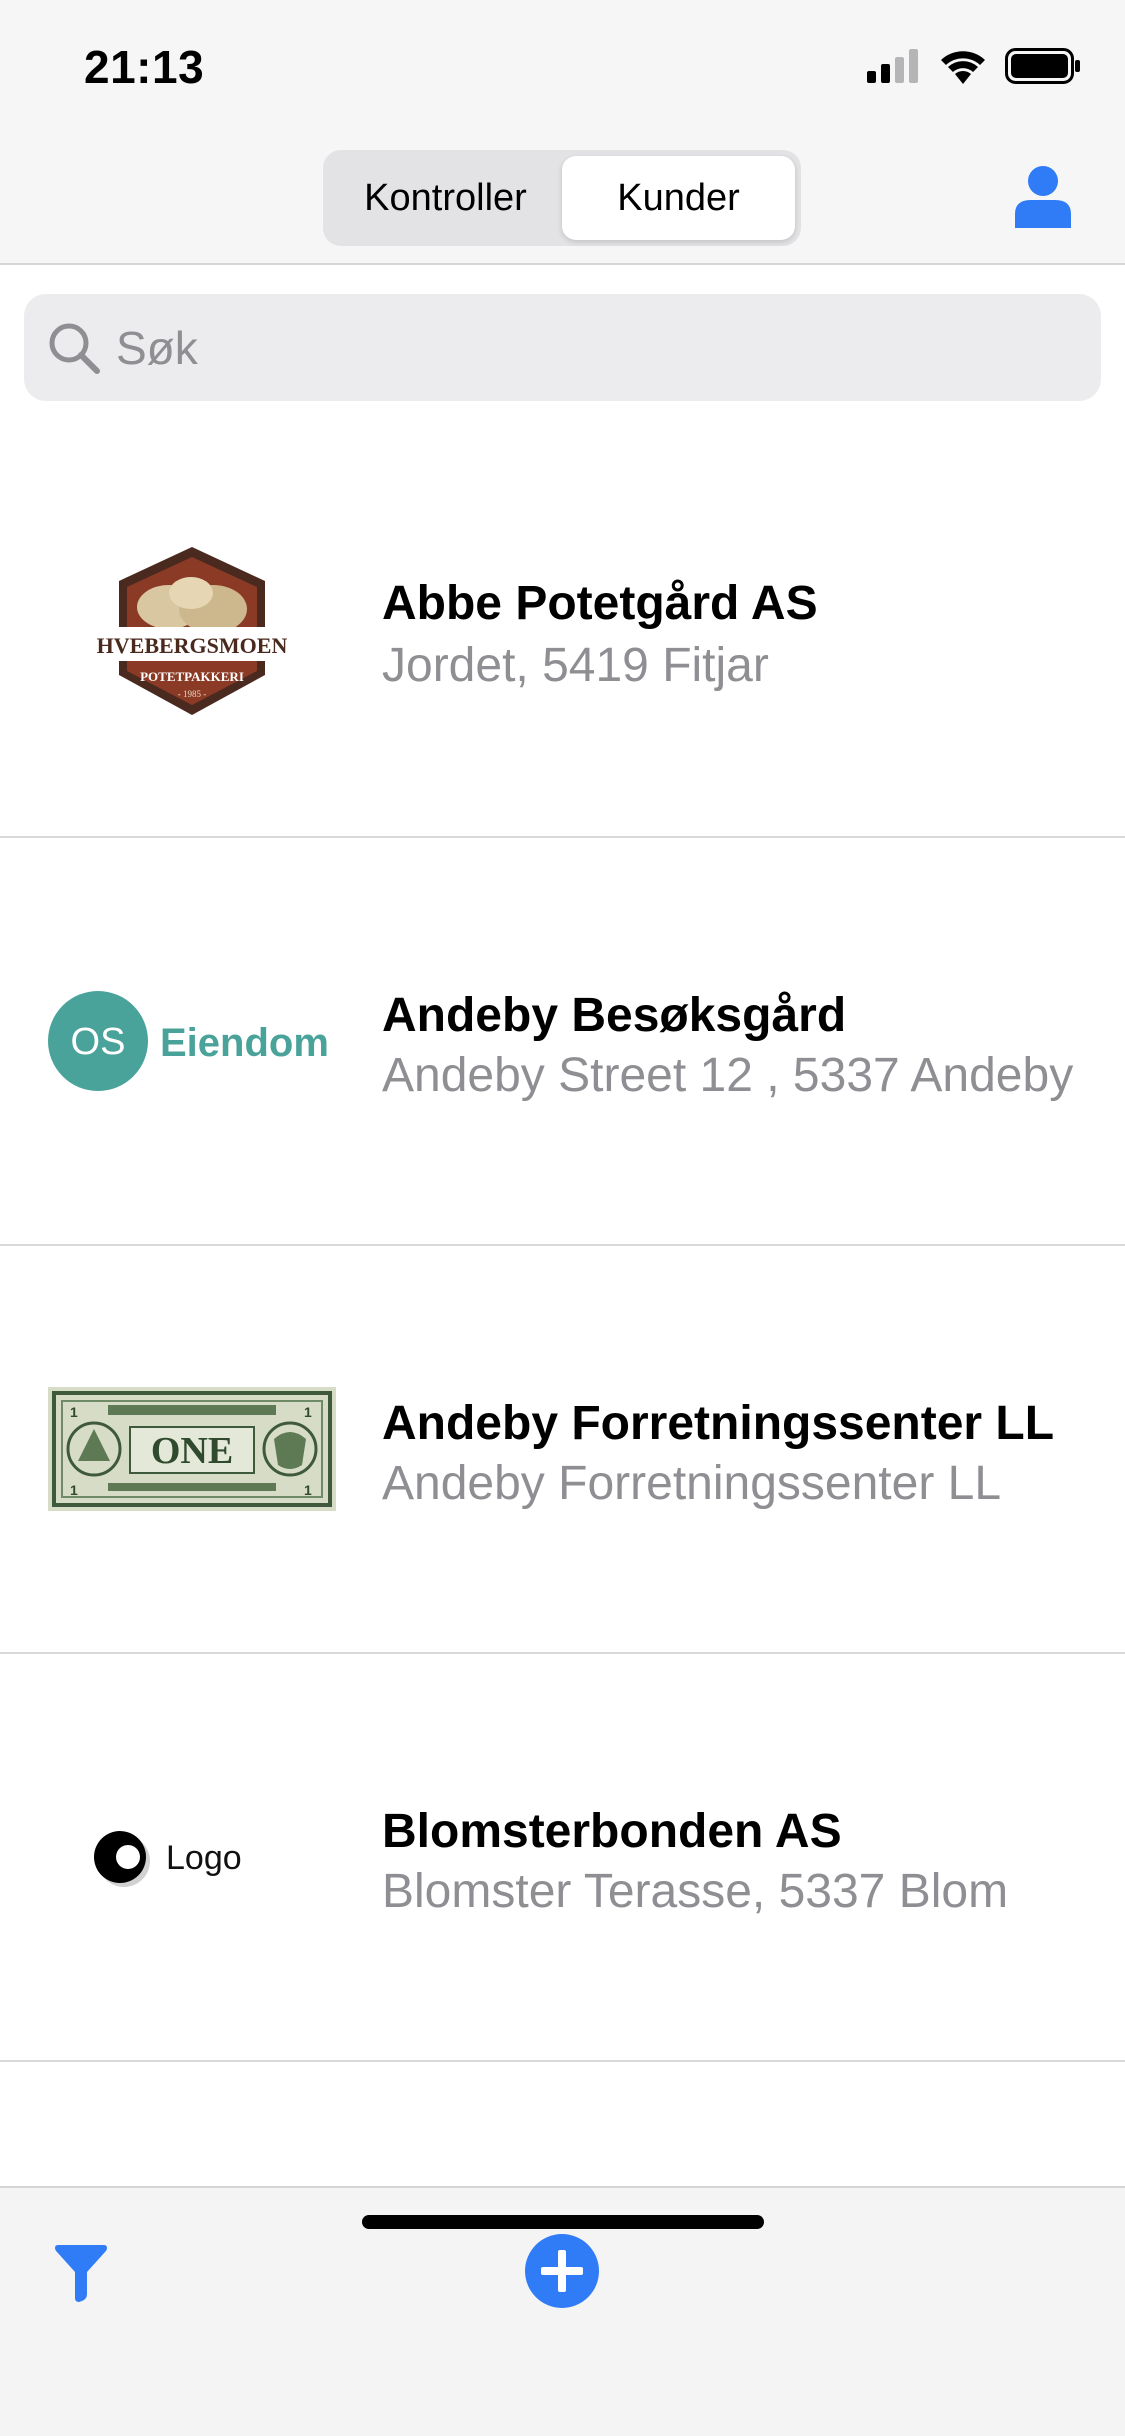 The width and height of the screenshot is (1125, 2436). Describe the element at coordinates (244, 1043) in the screenshot. I see `logo-word: Eiendom` at that location.